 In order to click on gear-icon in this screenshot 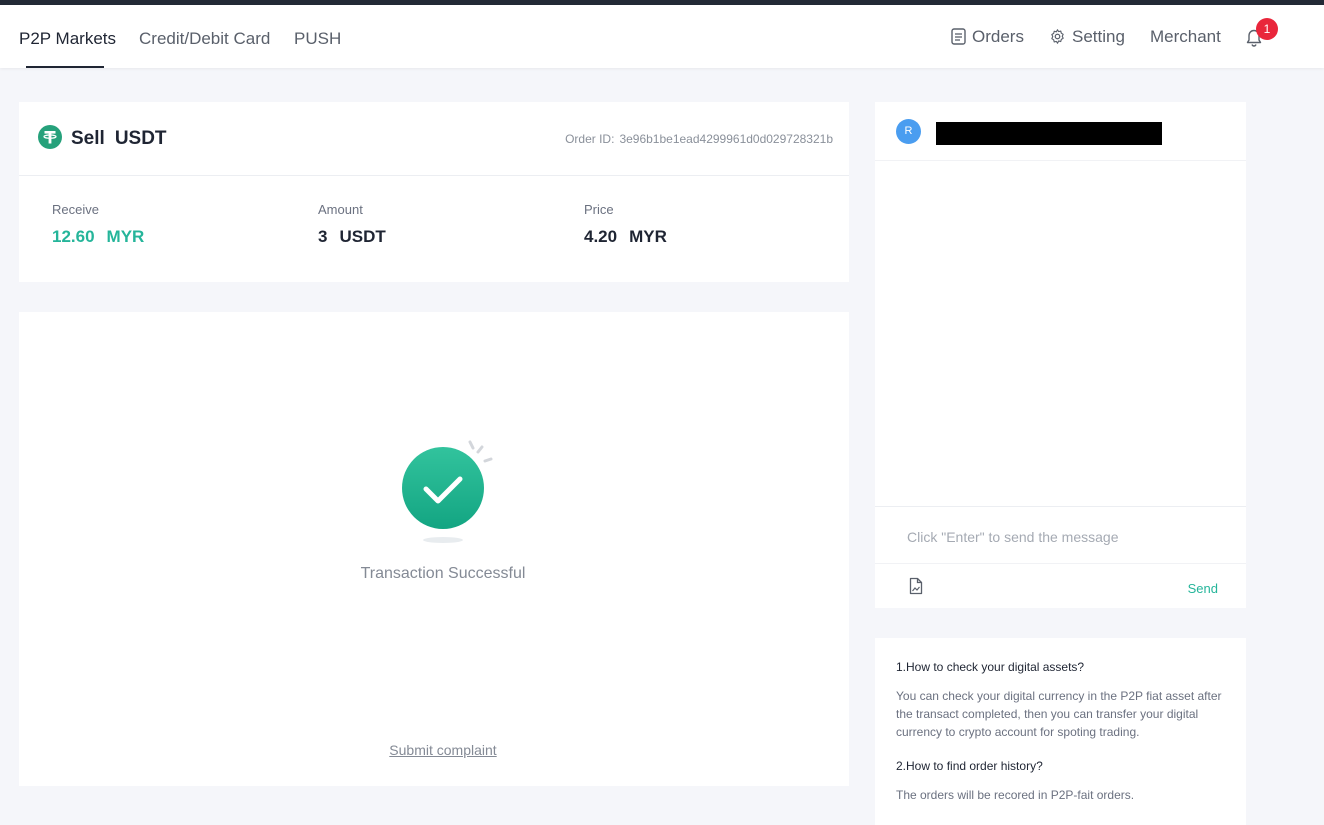, I will do `click(1057, 36)`.